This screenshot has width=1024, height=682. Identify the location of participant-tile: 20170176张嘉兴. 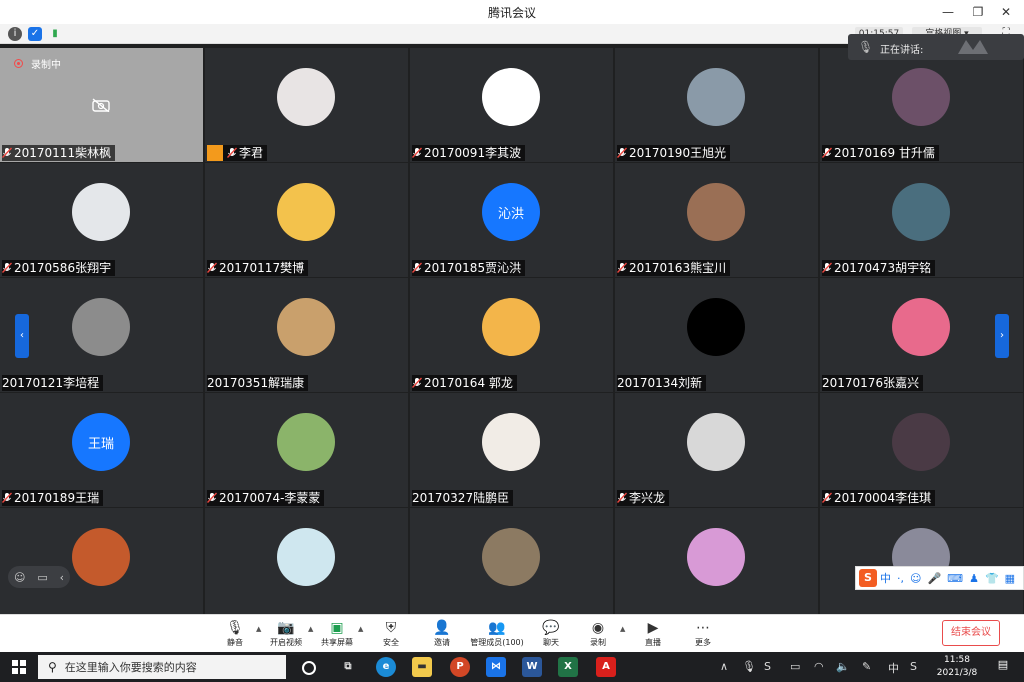
(921, 335).